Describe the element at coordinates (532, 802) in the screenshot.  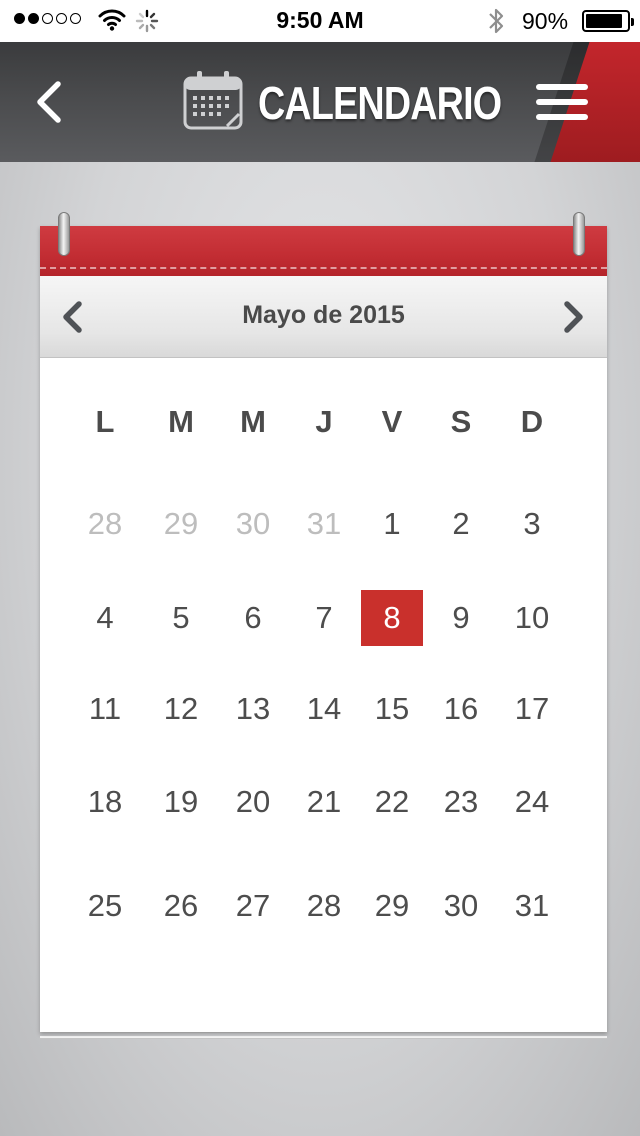
I see `day-cell: 24` at that location.